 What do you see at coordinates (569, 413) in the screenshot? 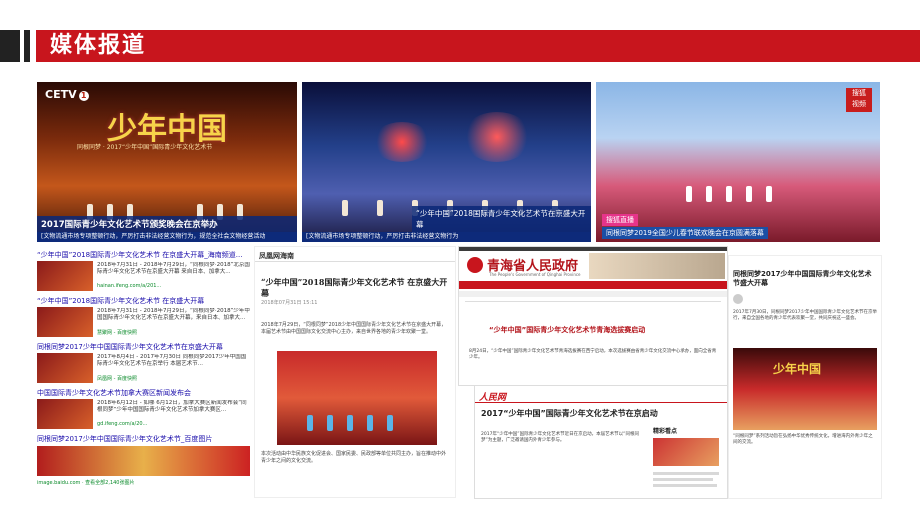
I see `people-headline: 2017“少年中国”国际青少年文化艺术节在京启动` at bounding box center [569, 413].